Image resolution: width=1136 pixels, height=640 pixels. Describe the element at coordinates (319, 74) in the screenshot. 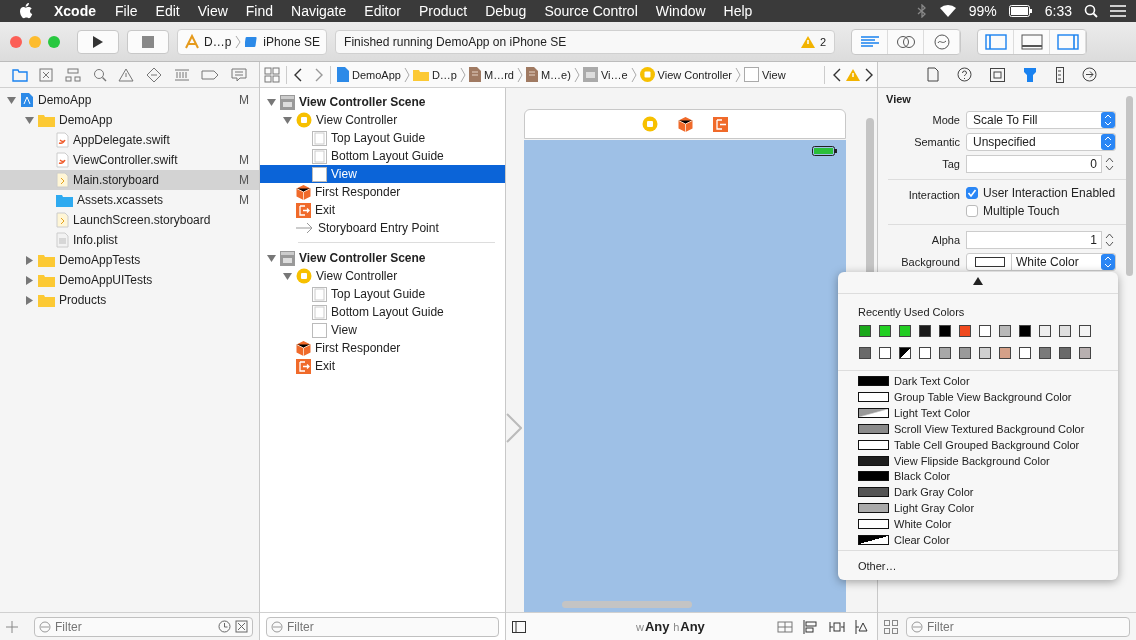

I see `forward-icon` at that location.